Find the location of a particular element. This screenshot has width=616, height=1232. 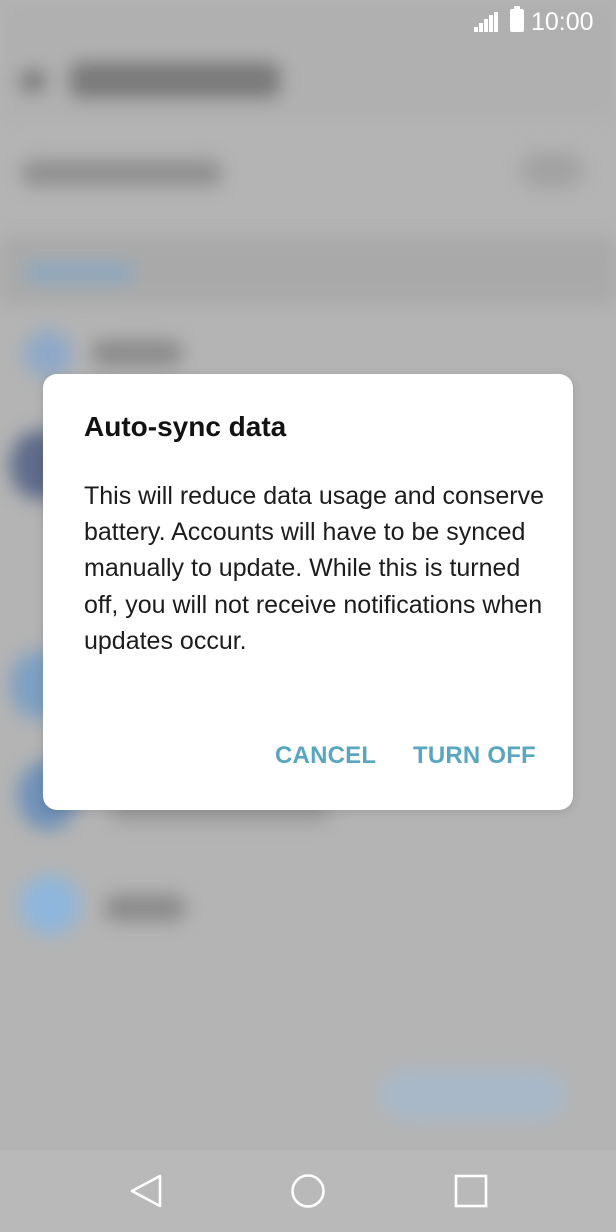

dialog-actions: CANCEL TURN OFF is located at coordinates (308, 756).